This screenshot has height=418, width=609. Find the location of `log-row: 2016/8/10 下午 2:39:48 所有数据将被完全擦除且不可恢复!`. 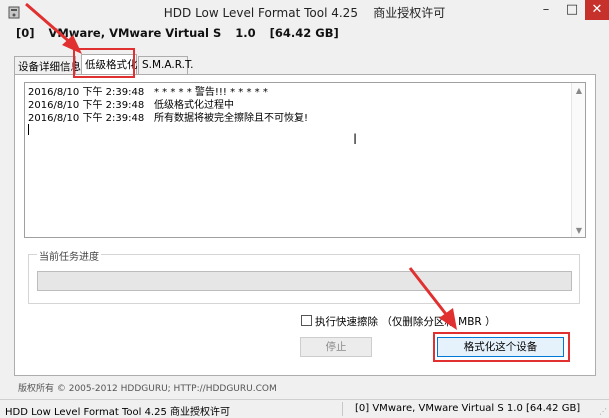

log-row: 2016/8/10 下午 2:39:48 所有数据将被完全擦除且不可恢复! is located at coordinates (168, 118).